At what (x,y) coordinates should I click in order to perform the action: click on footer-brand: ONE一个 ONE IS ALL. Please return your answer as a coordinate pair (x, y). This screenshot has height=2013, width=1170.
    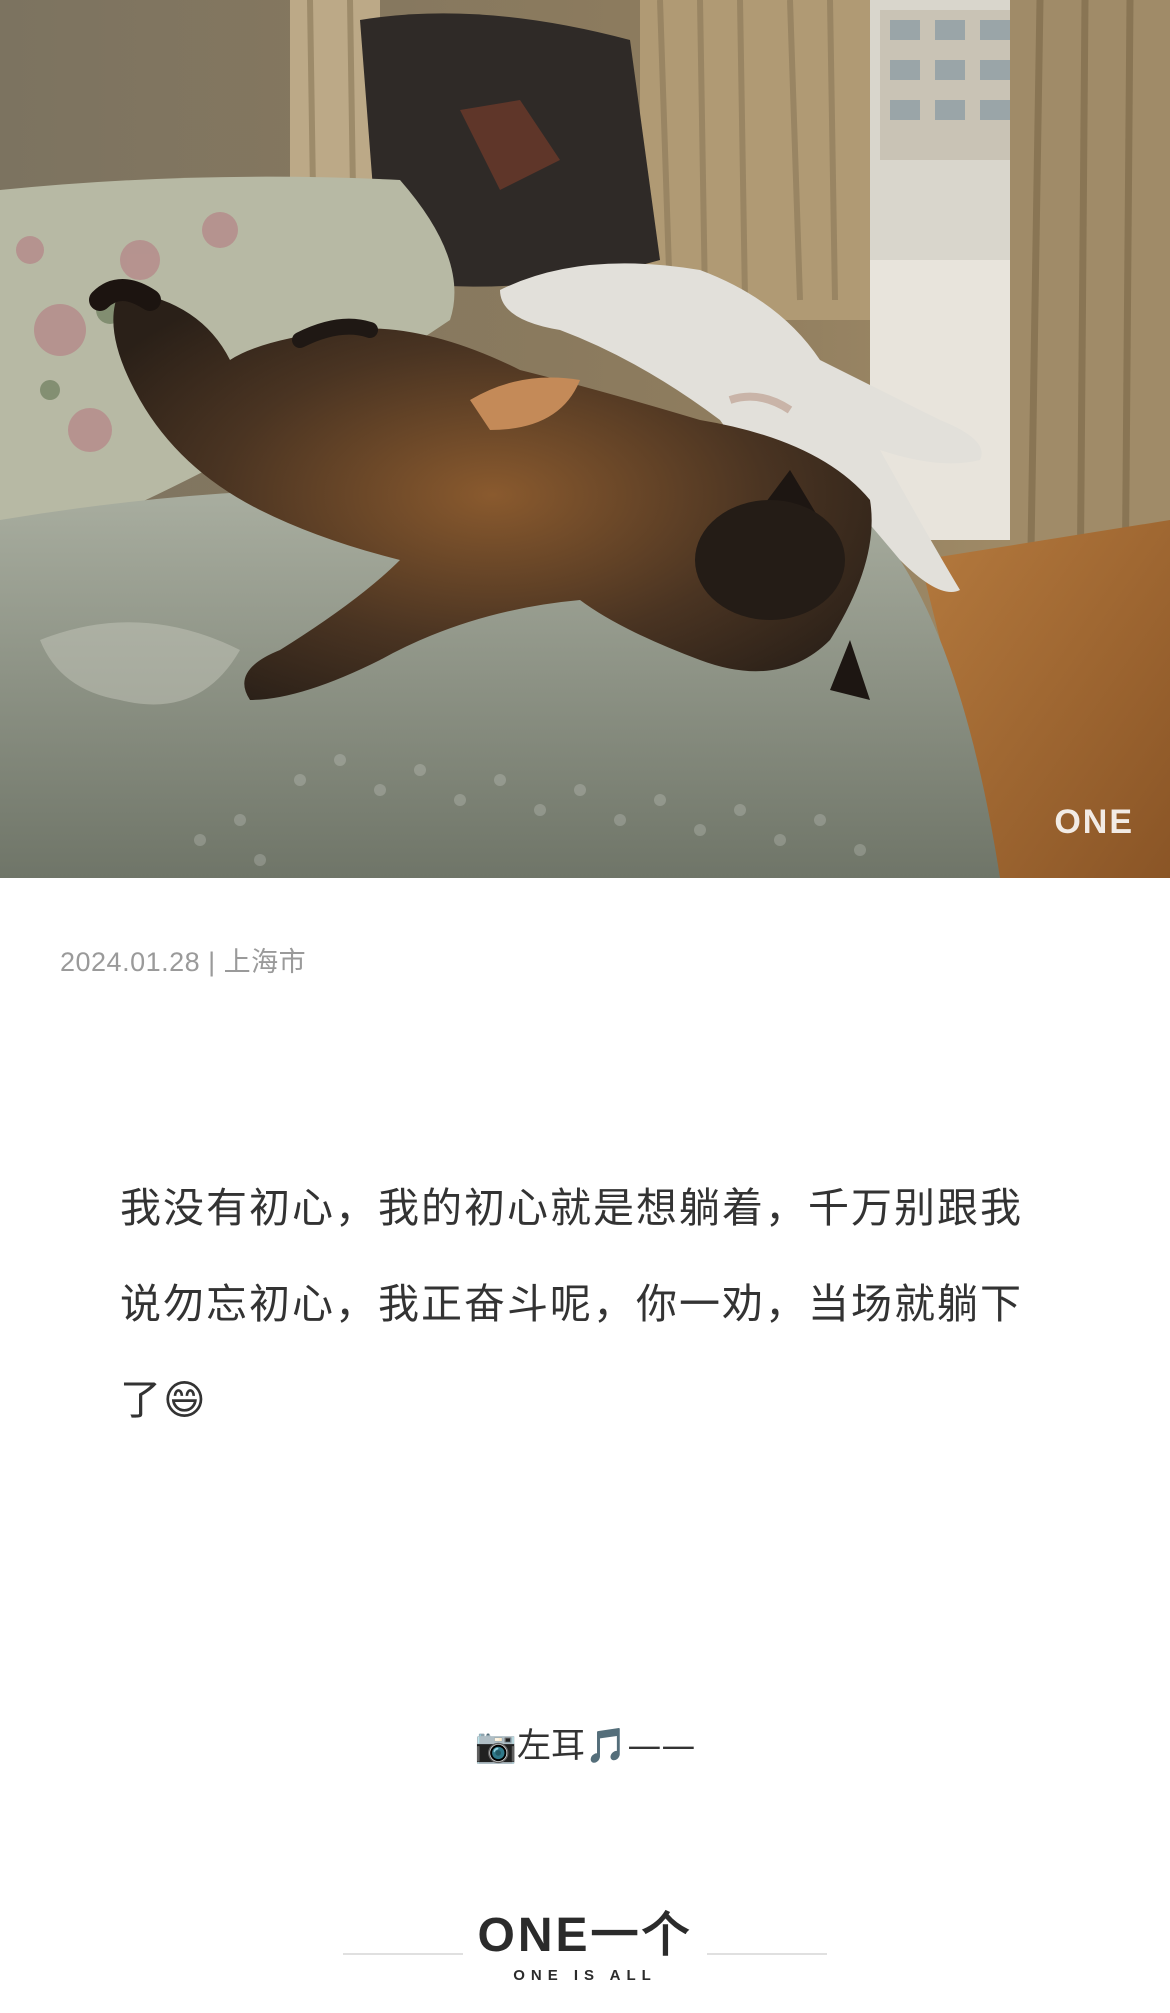
    Looking at the image, I should click on (585, 1945).